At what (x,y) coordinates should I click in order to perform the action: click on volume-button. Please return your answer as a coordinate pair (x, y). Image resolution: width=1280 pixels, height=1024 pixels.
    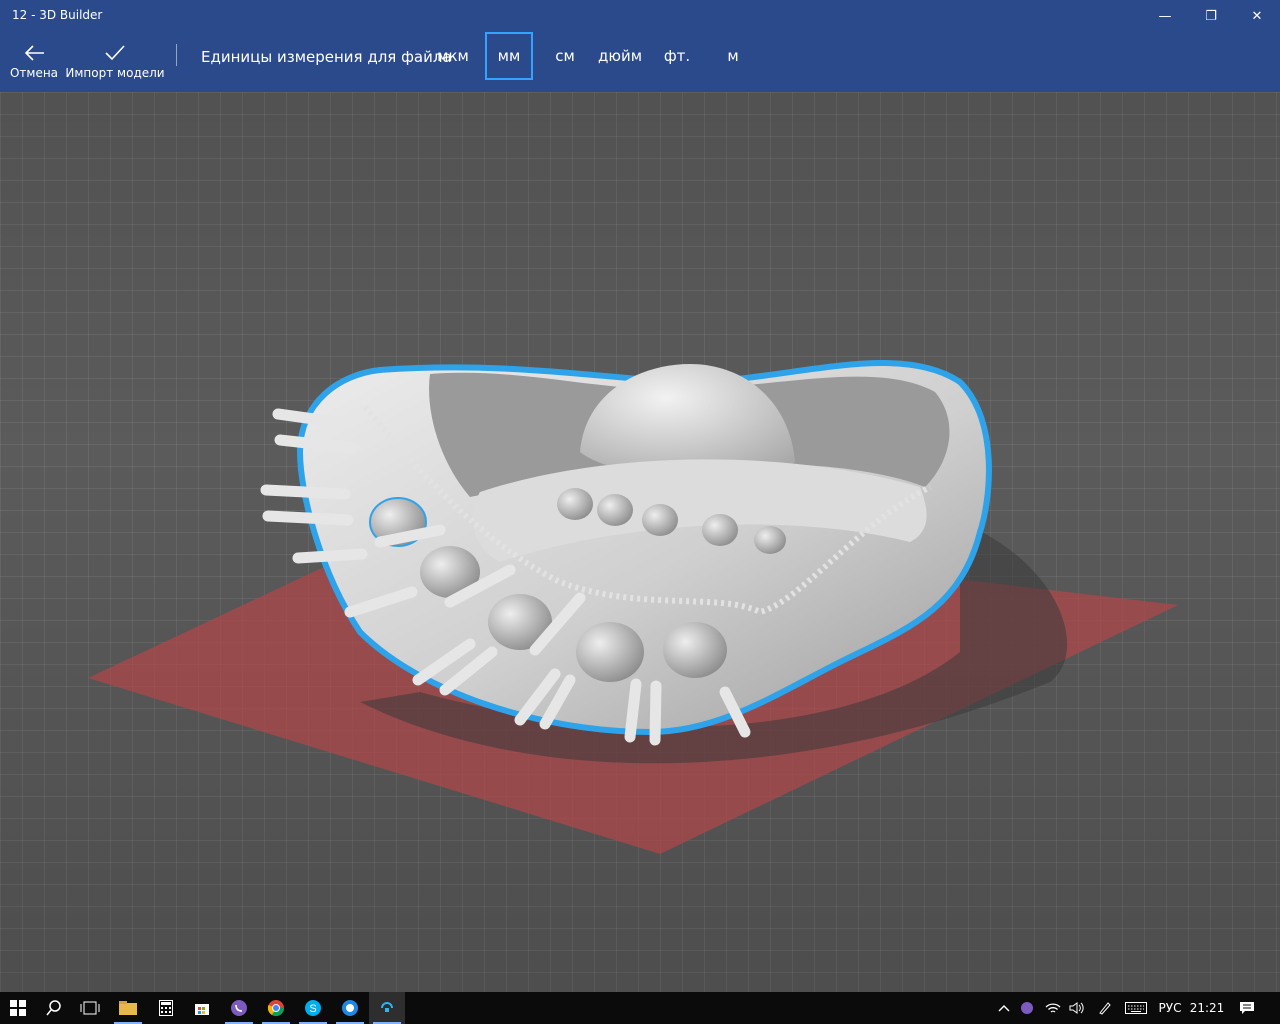
    Looking at the image, I should click on (1077, 1008).